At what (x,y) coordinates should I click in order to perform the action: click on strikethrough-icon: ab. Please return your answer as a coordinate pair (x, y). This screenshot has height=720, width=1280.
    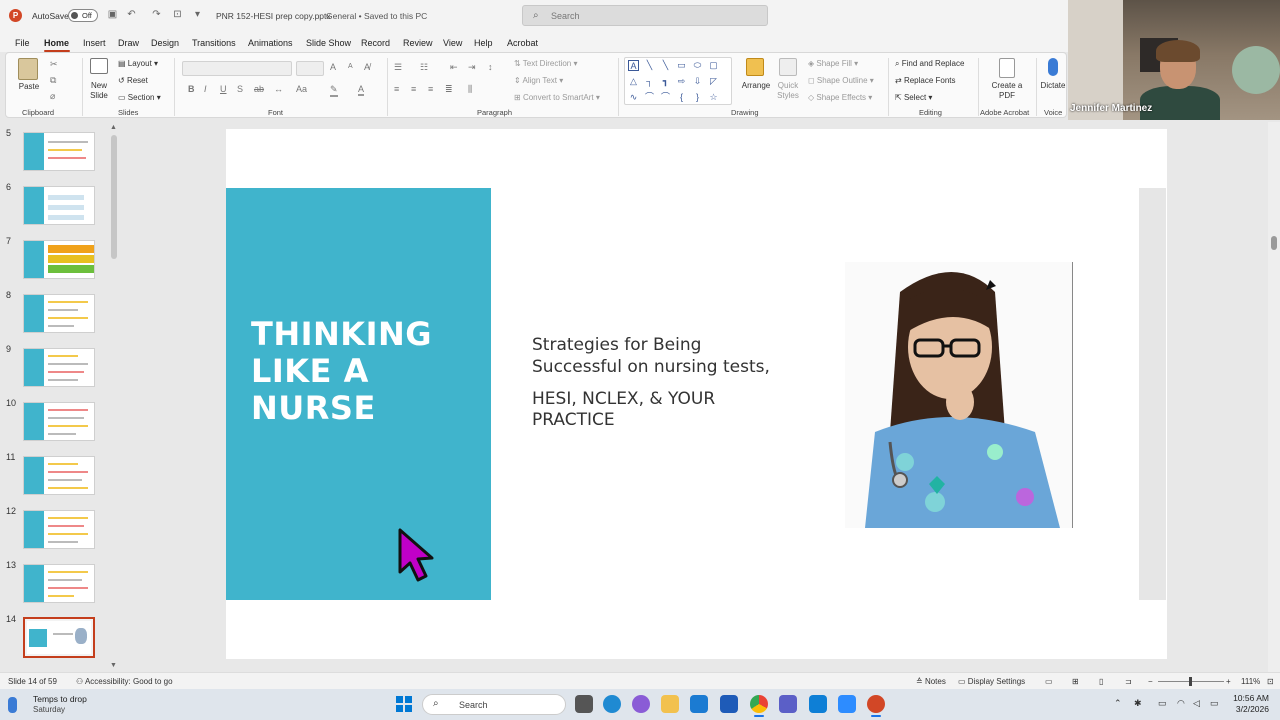
    Looking at the image, I should click on (259, 89).